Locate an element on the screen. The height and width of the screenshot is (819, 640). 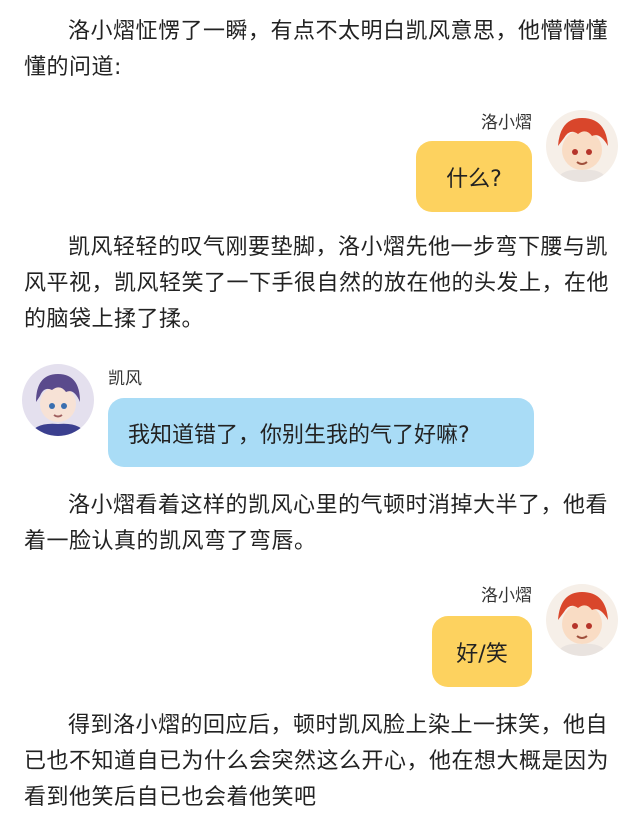
message-bubble: 什么? is located at coordinates (474, 176).